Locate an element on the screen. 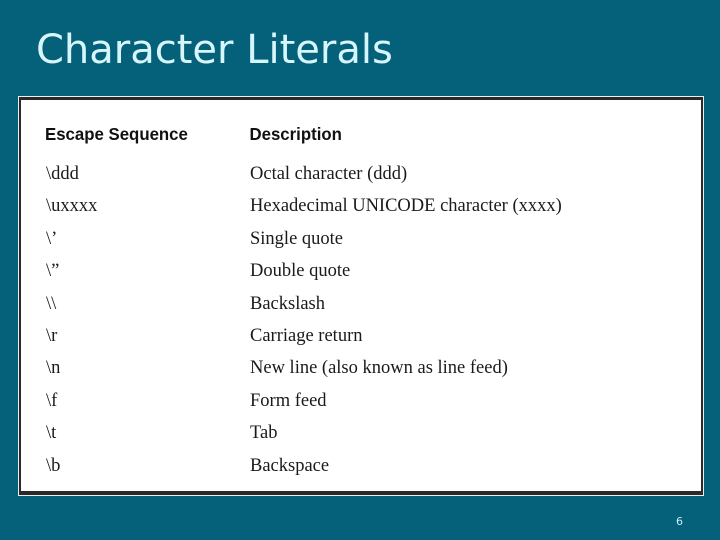 The width and height of the screenshot is (720, 540). description-cell: Hexadecimal UNICODE character (xxxx) is located at coordinates (406, 206).